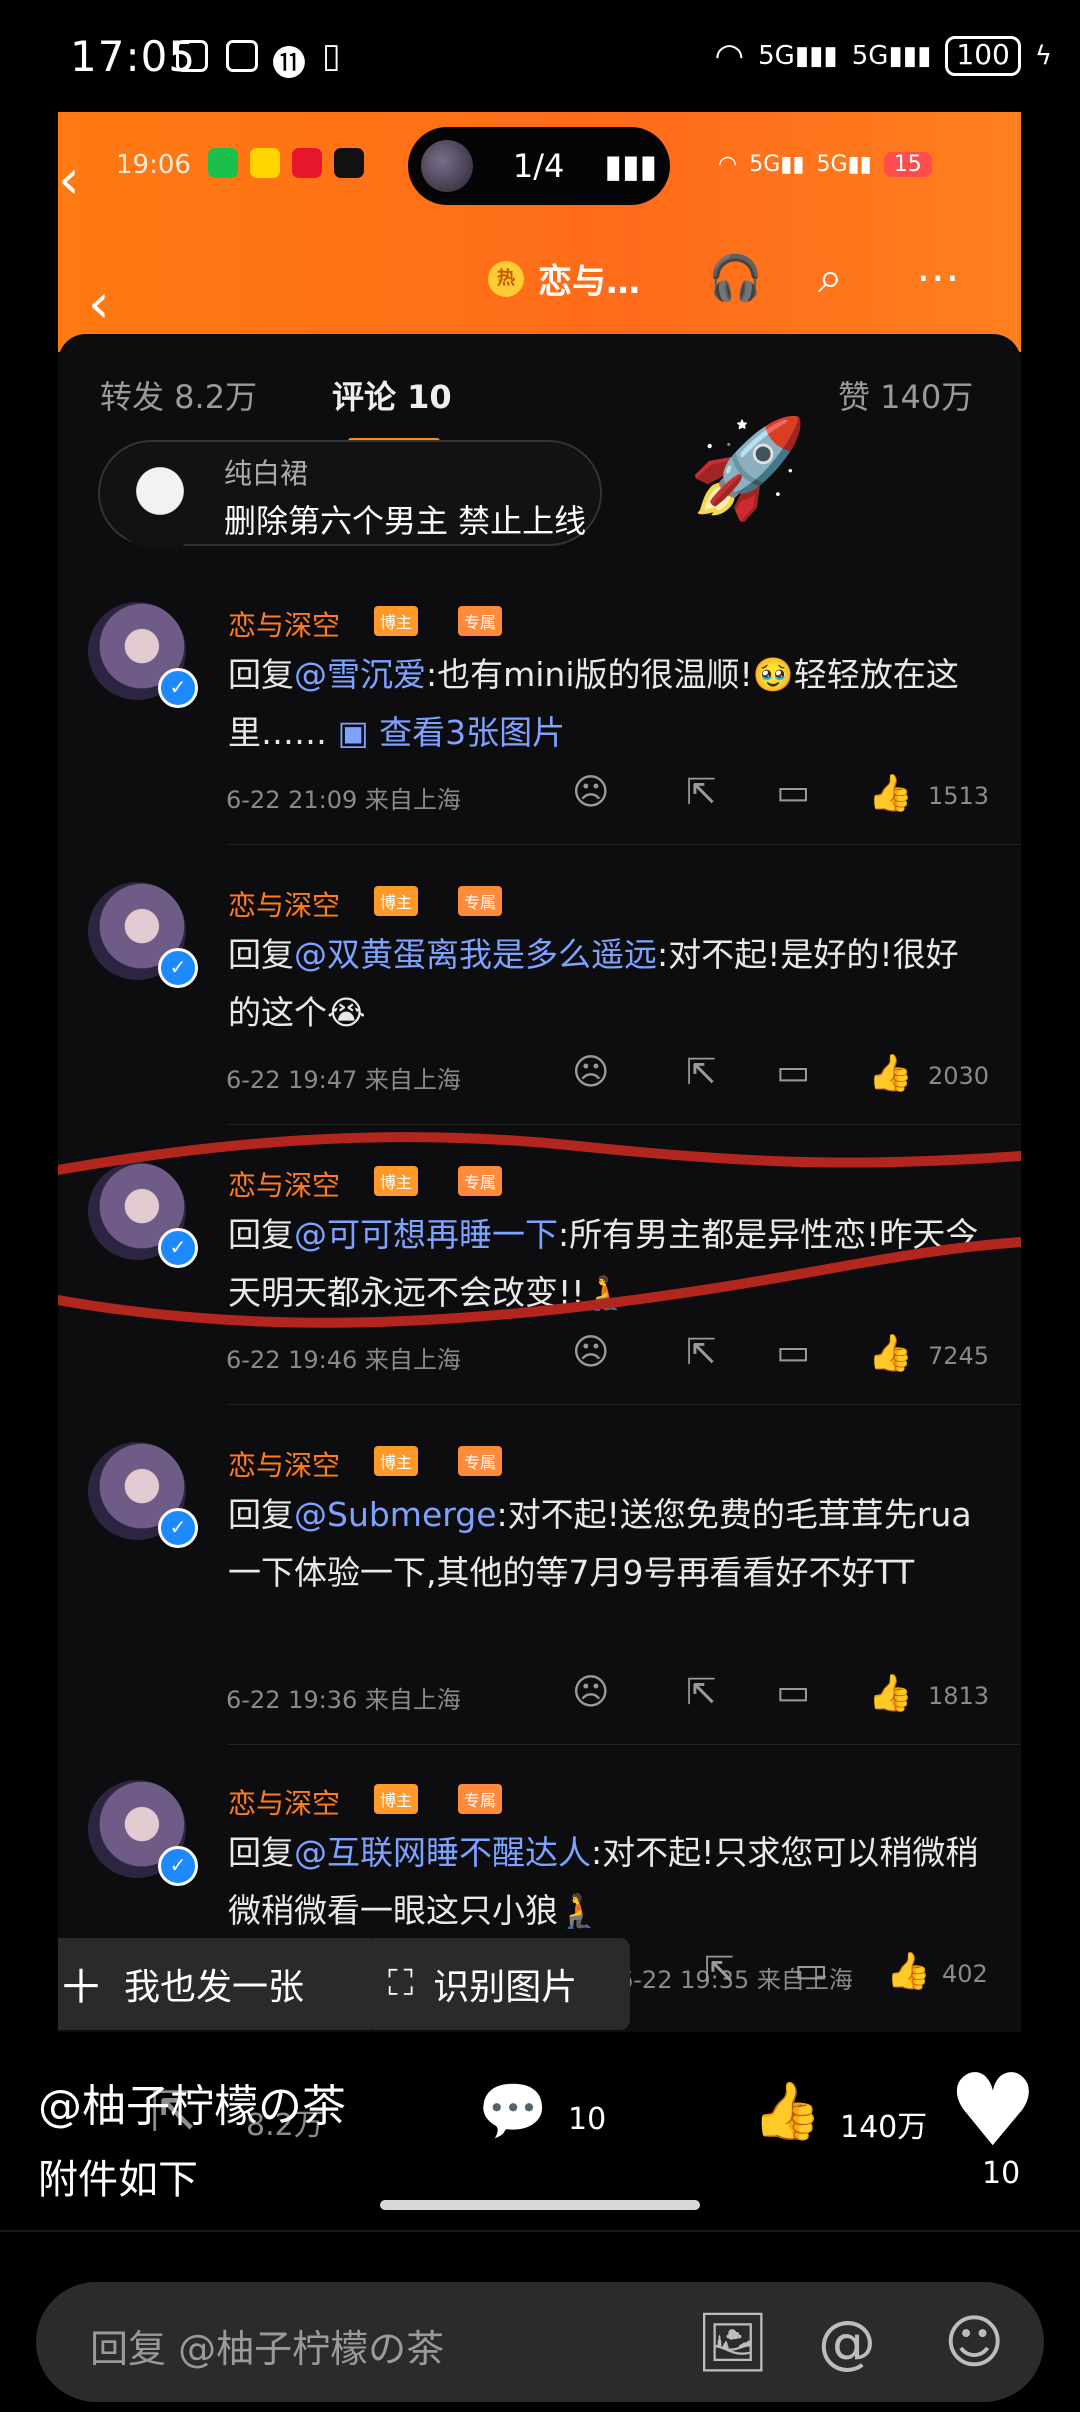 The image size is (1080, 2412). I want to click on comment-meta: 6-22 21:09 来自上海, so click(343, 800).